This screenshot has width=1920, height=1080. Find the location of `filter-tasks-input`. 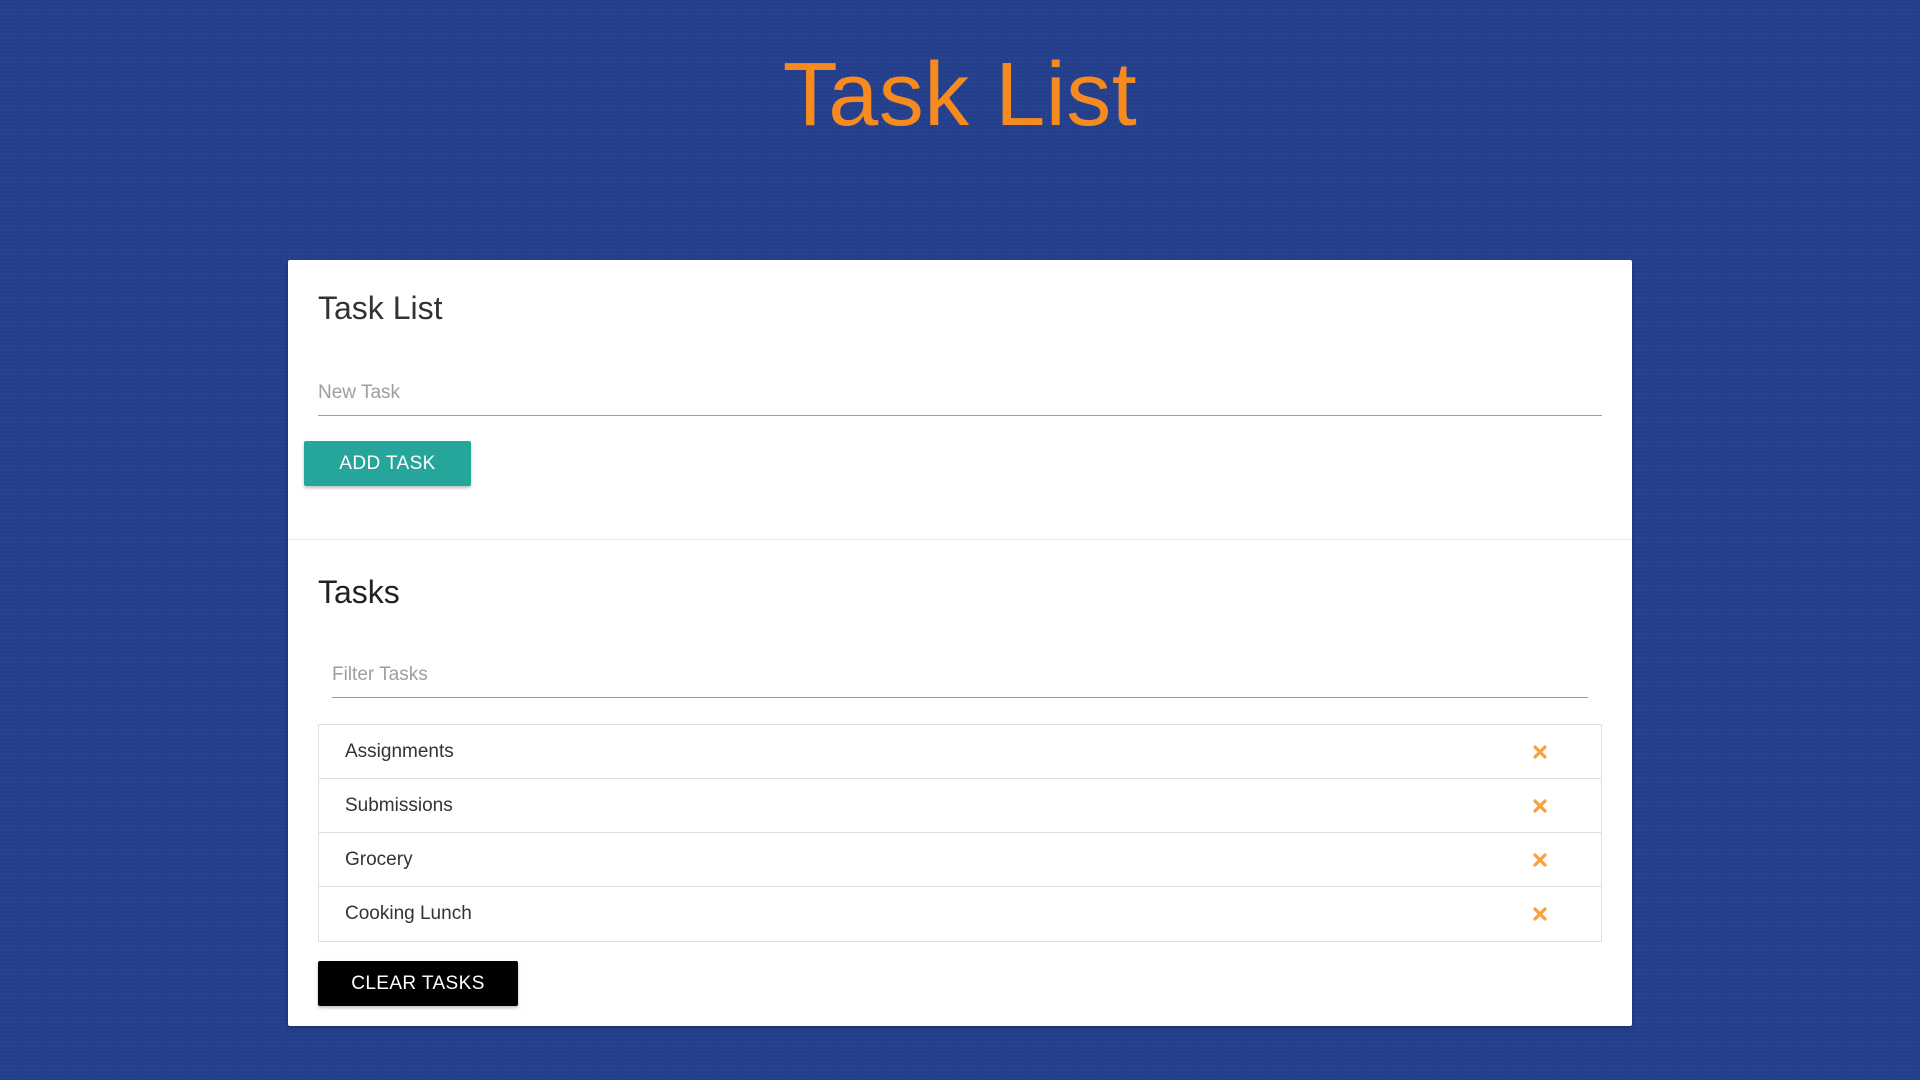

filter-tasks-input is located at coordinates (960, 675).